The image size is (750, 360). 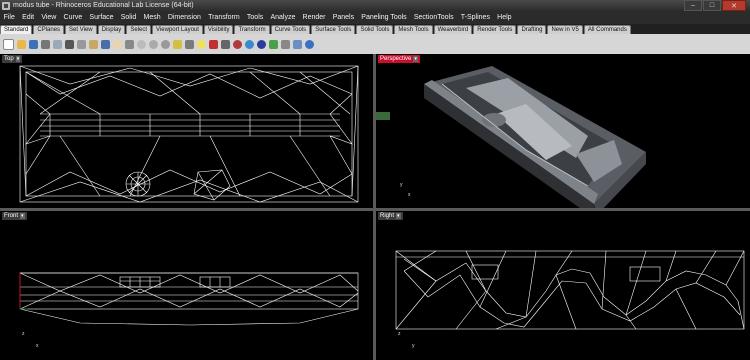 I want to click on import-icon, so click(x=57, y=44).